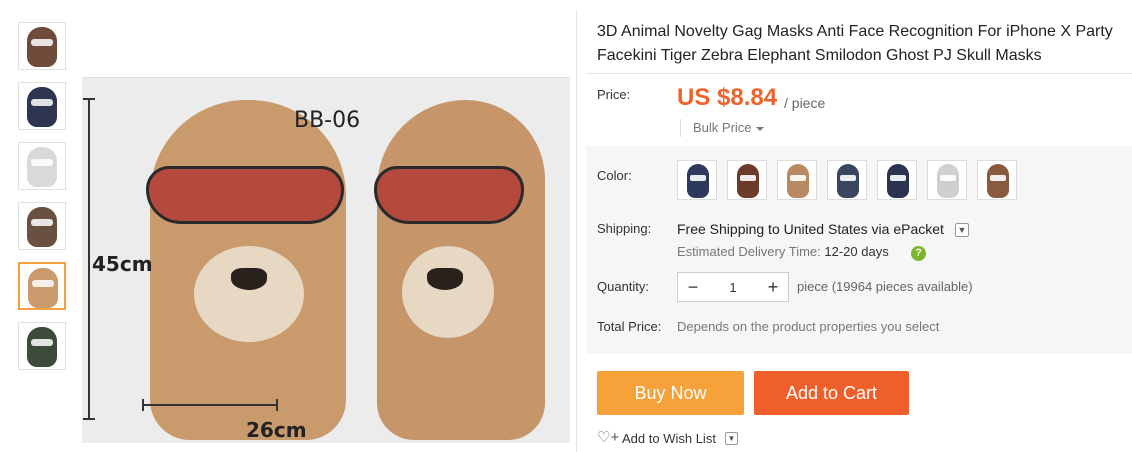 The height and width of the screenshot is (452, 1132). What do you see at coordinates (249, 294) in the screenshot?
I see `muzzle-front` at bounding box center [249, 294].